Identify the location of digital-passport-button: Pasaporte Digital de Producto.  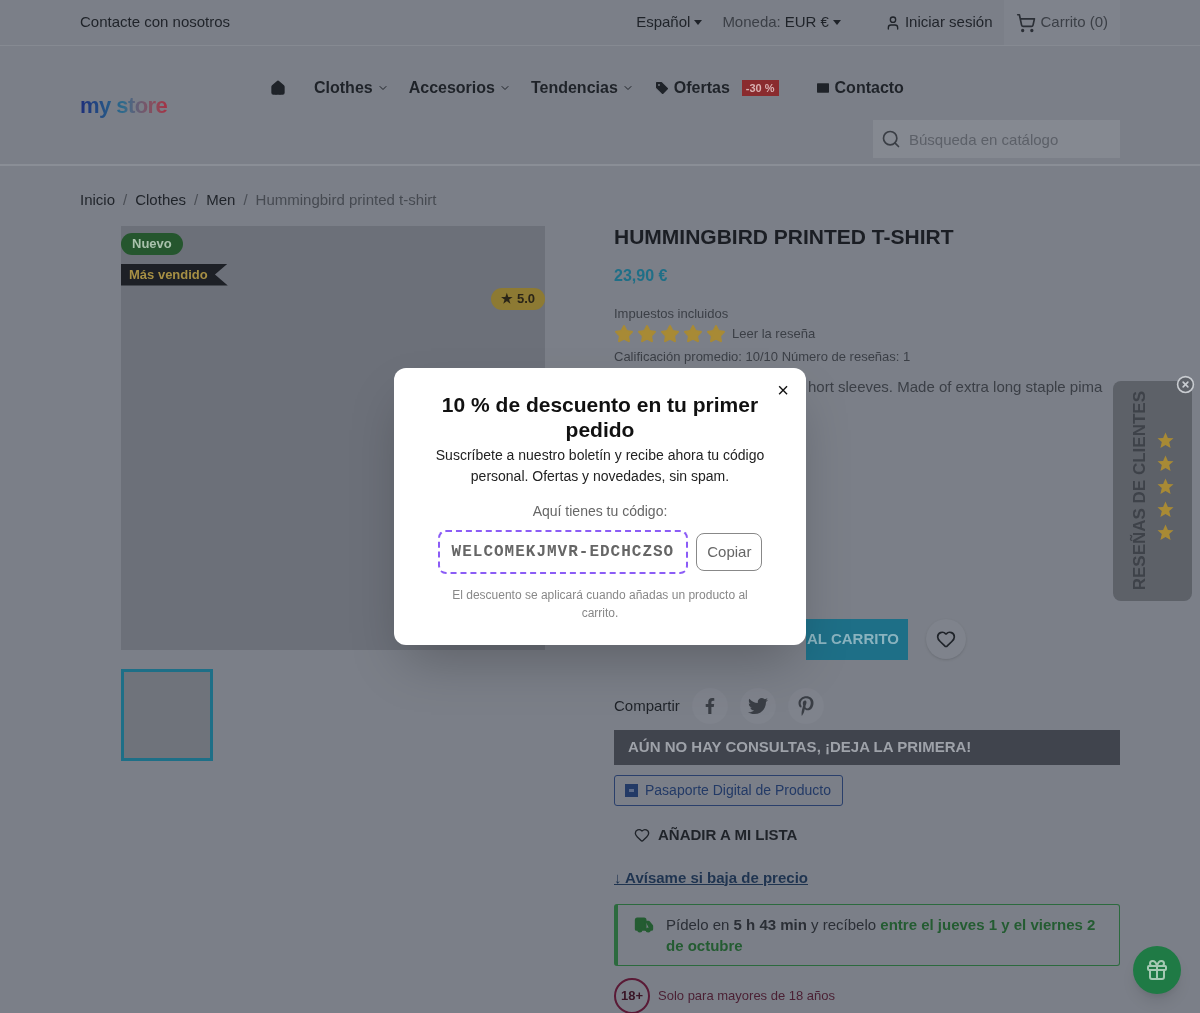
(728, 790).